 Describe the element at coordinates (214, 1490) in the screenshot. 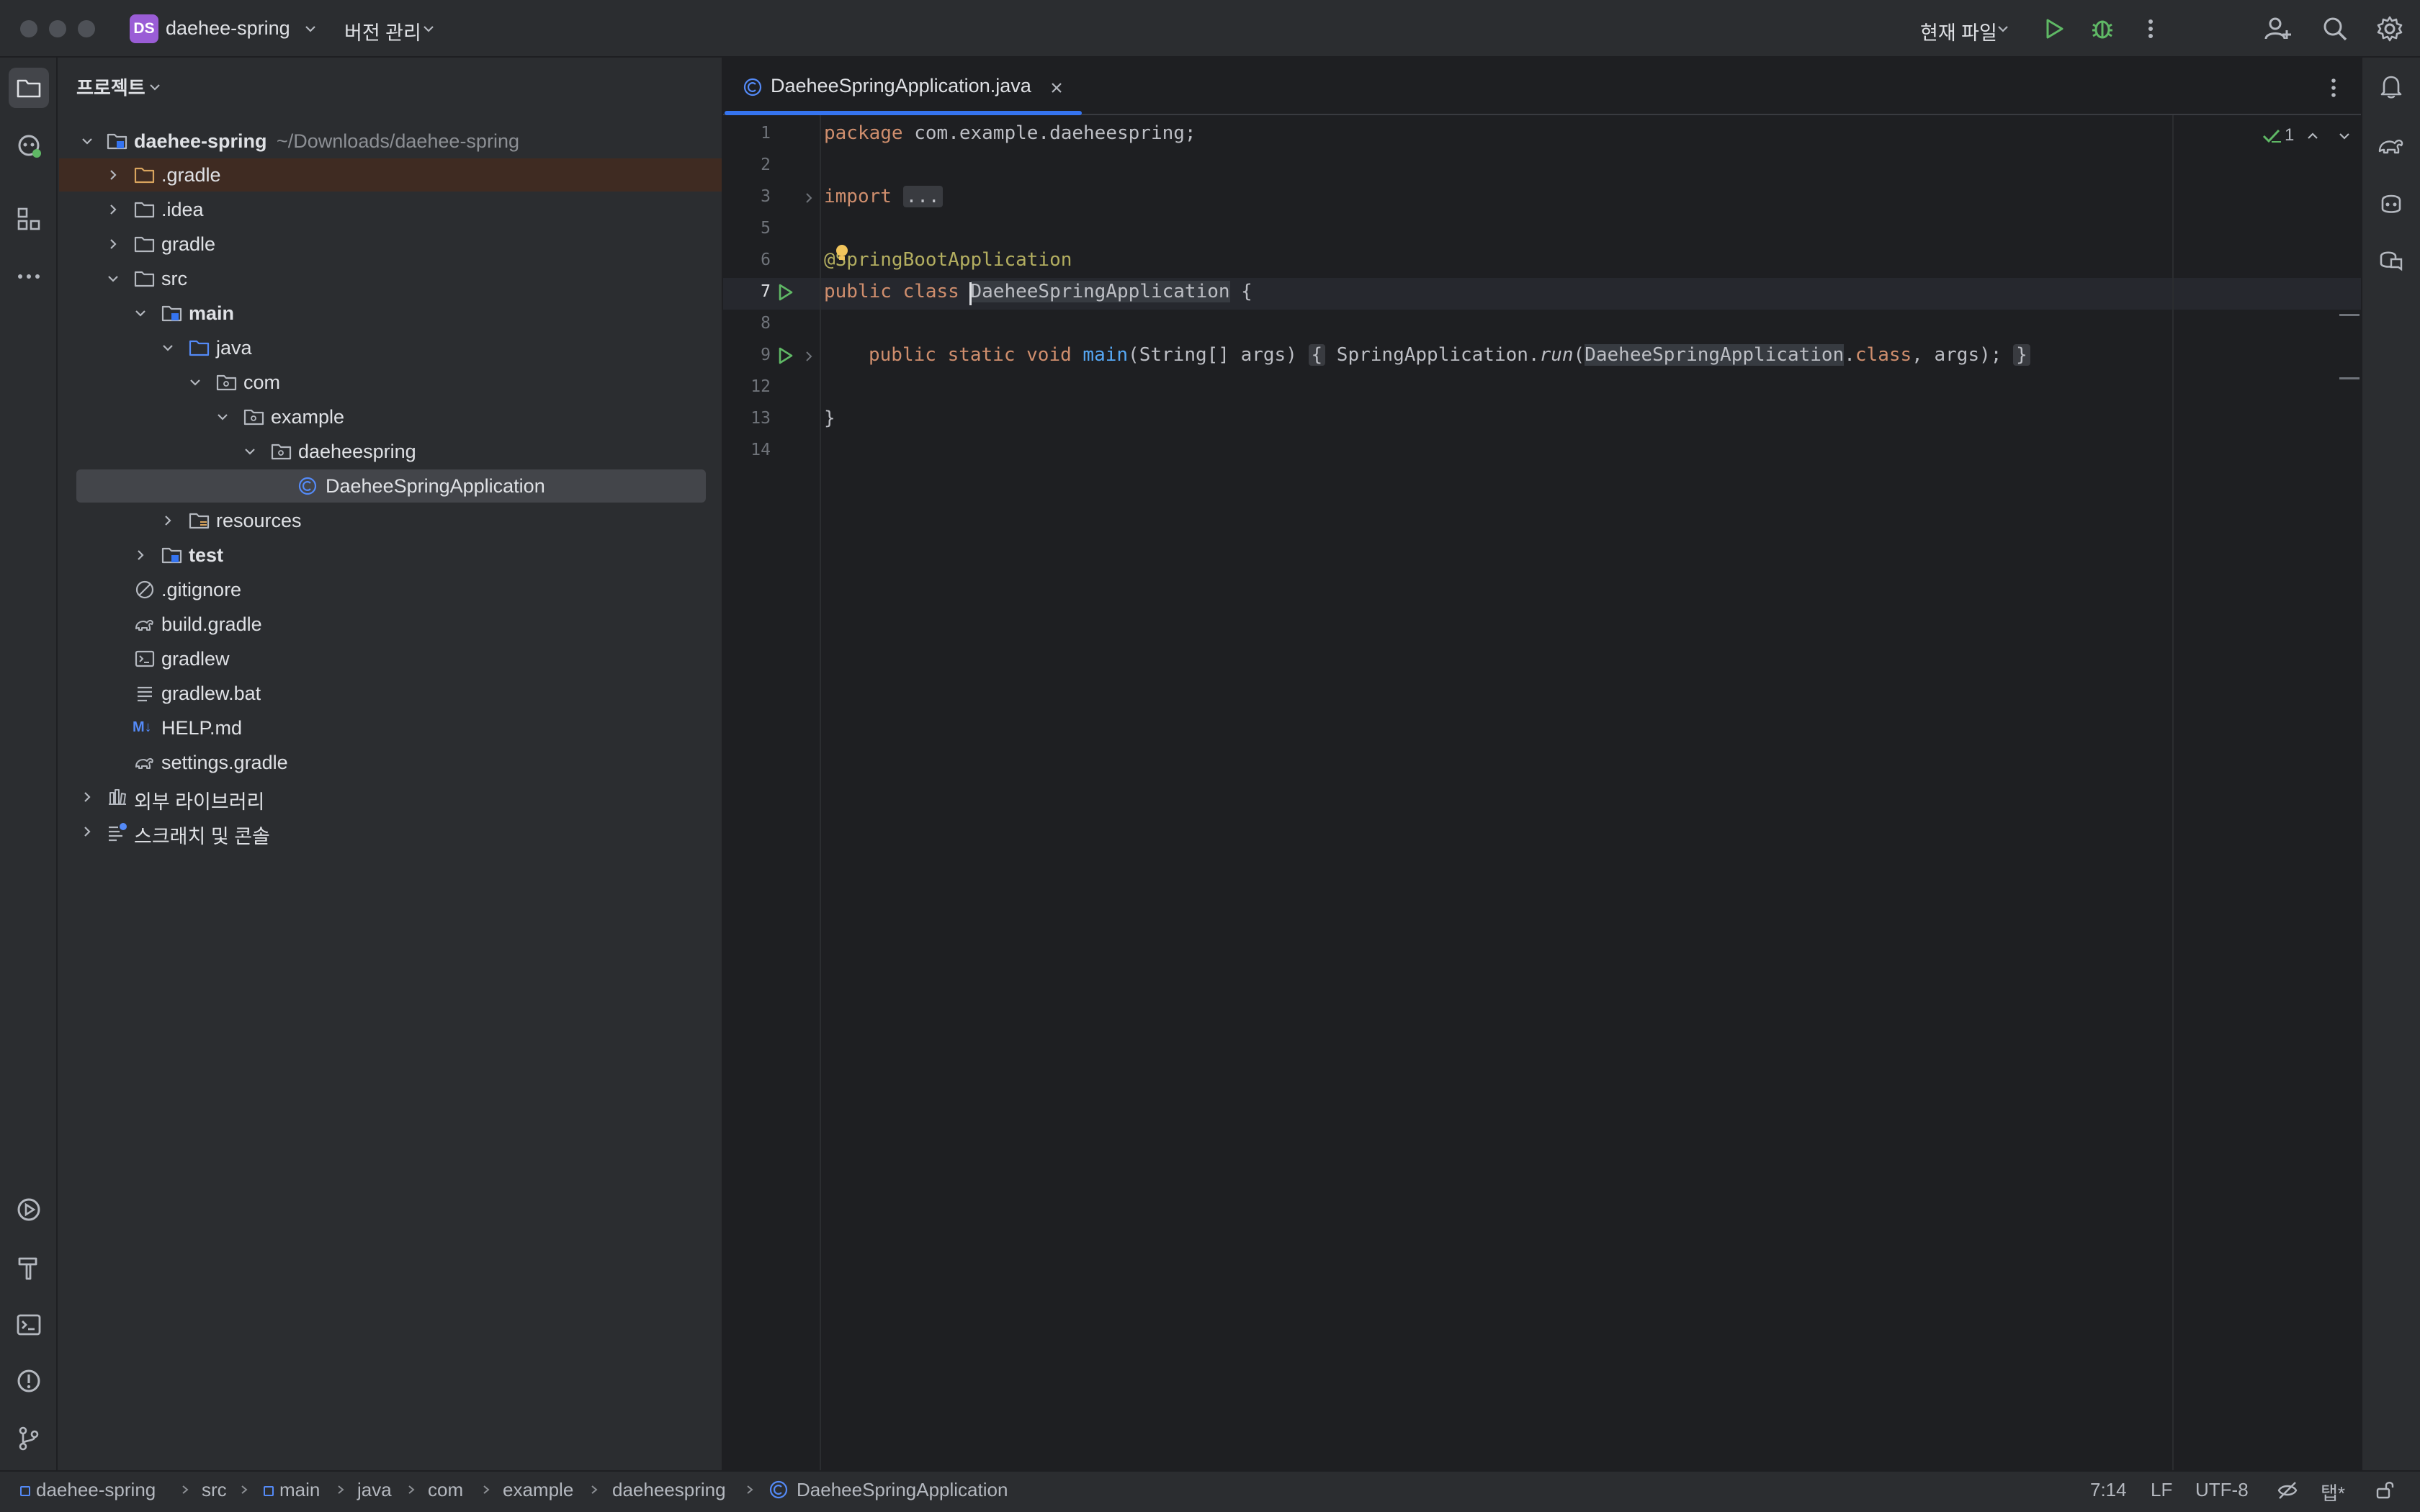

I see `breadcrumb-item: src` at that location.